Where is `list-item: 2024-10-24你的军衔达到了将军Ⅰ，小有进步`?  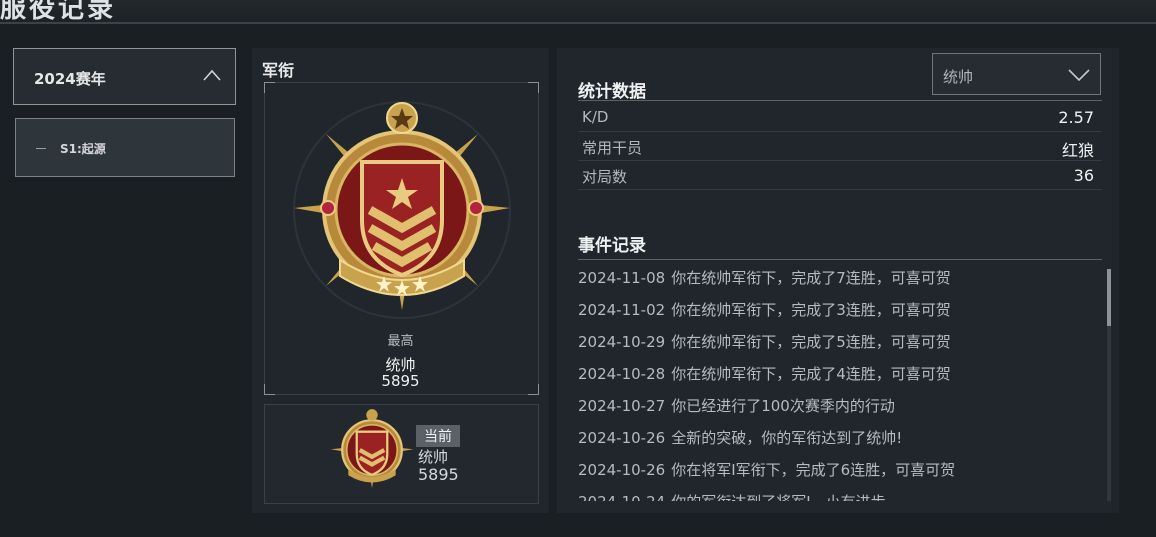 list-item: 2024-10-24你的军衔达到了将军Ⅰ，小有进步 is located at coordinates (732, 496).